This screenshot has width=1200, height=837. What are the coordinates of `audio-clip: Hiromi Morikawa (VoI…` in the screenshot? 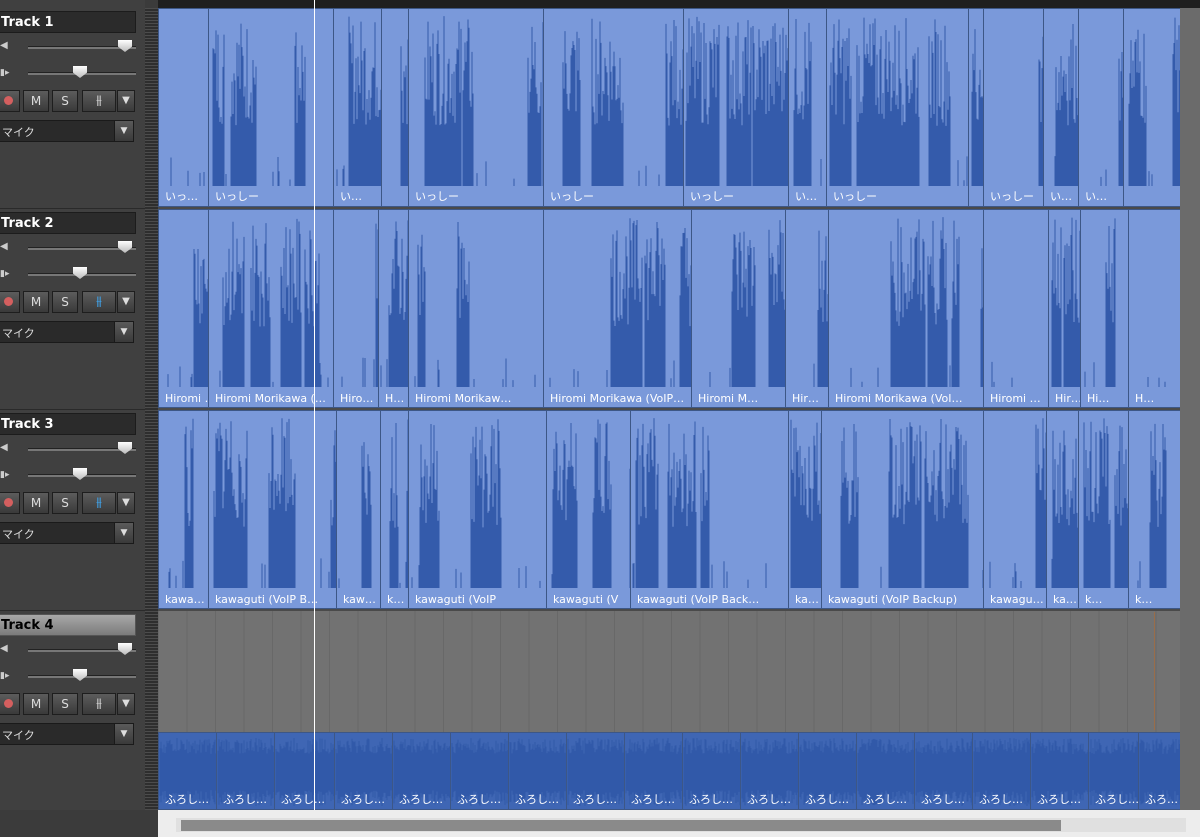 It's located at (905, 308).